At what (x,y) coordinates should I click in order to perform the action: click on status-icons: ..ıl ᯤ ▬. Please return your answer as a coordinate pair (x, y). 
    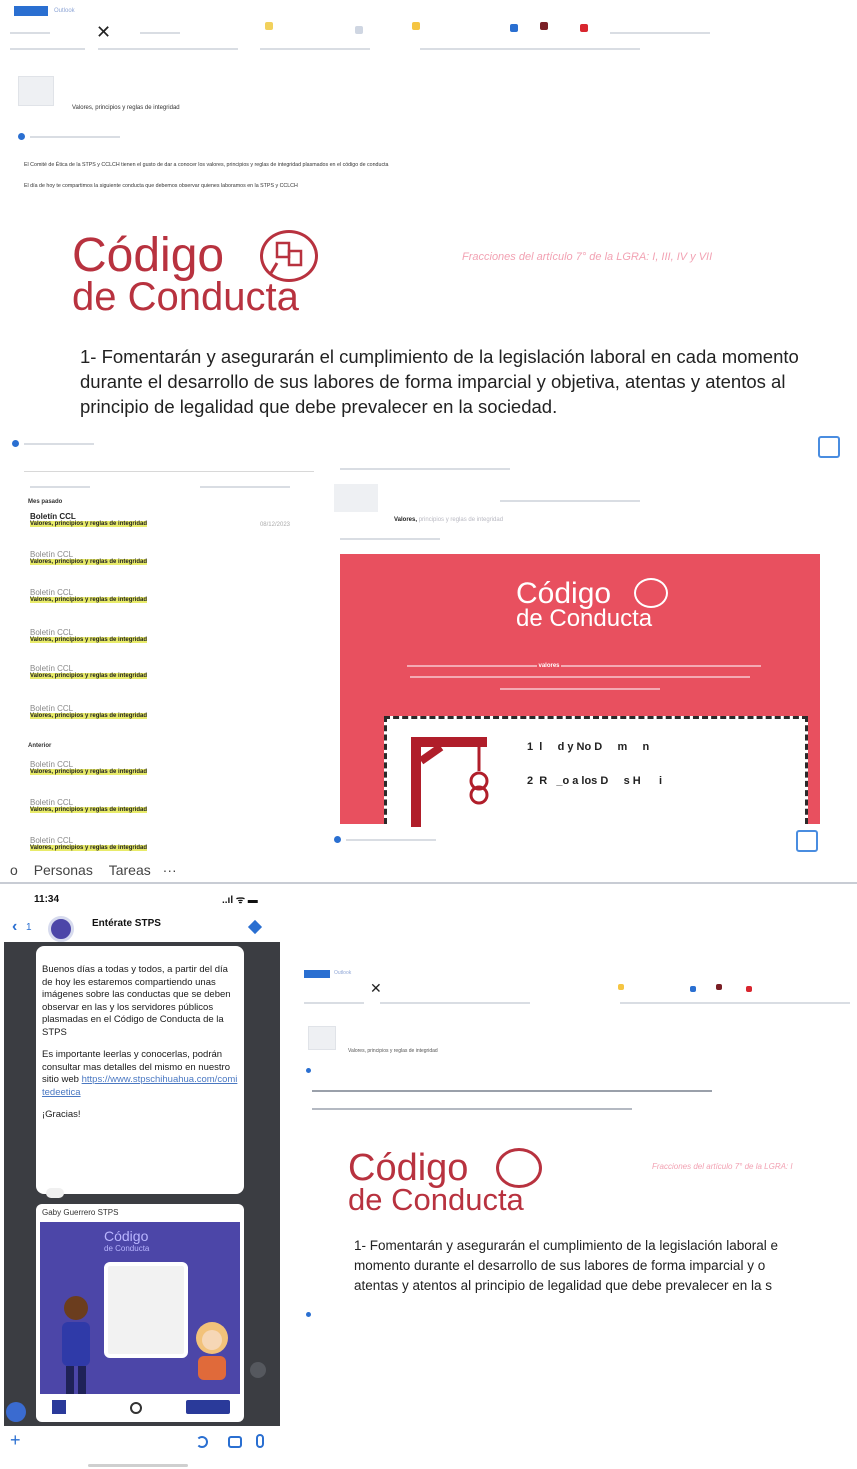
    Looking at the image, I should click on (240, 900).